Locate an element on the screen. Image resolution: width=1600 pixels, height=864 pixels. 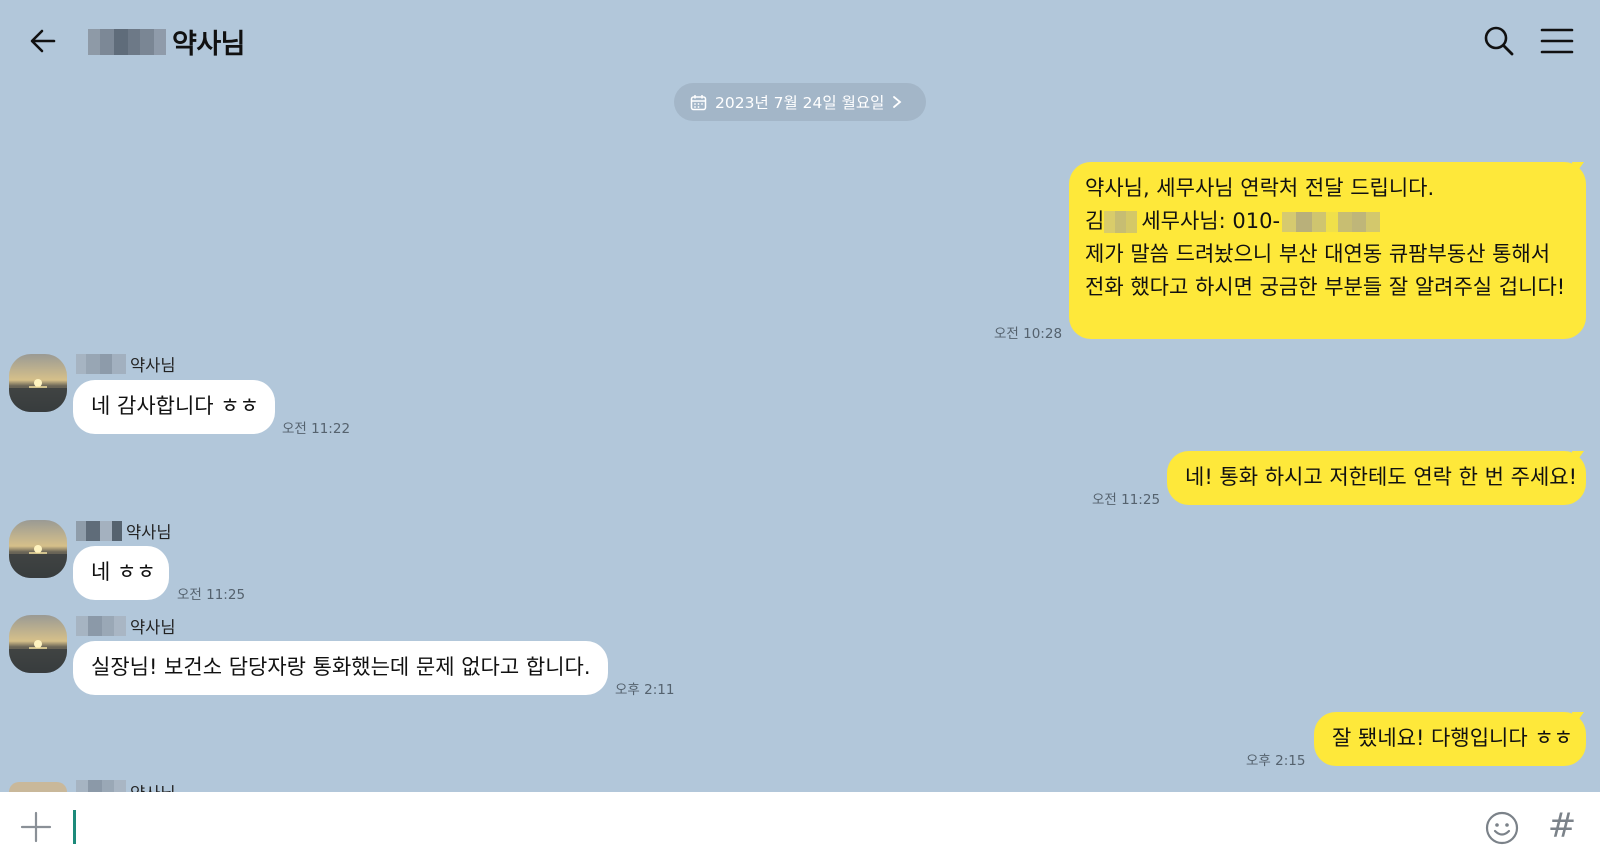
outgoing-message: 잘 됐네요! 다행입니다 ㅎㅎ is located at coordinates (1450, 739).